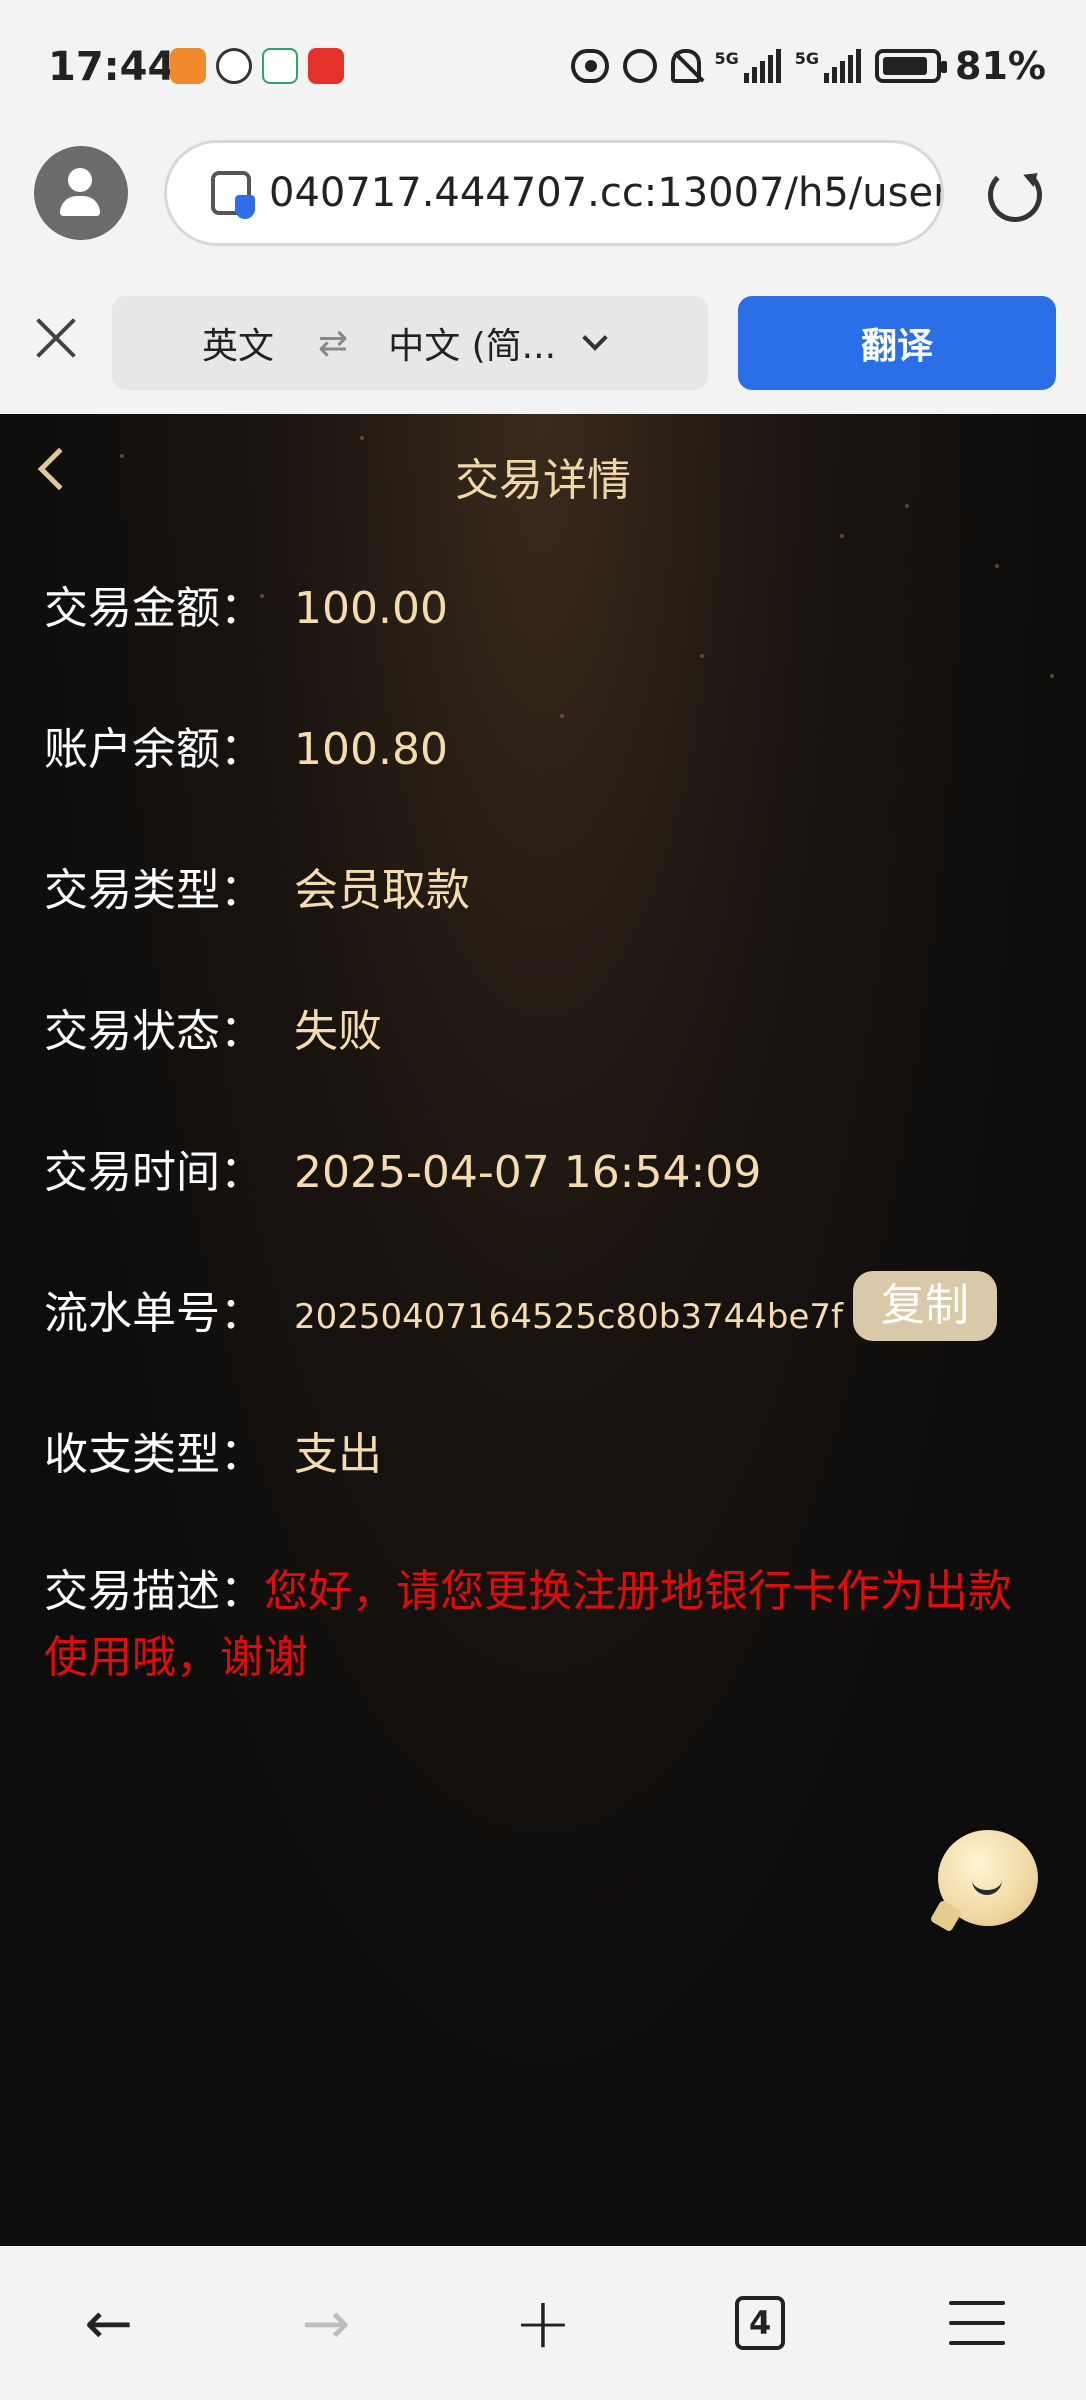 Image resolution: width=1086 pixels, height=2400 pixels. Describe the element at coordinates (154, 749) in the screenshot. I see `detail-label: 账户余额：` at that location.